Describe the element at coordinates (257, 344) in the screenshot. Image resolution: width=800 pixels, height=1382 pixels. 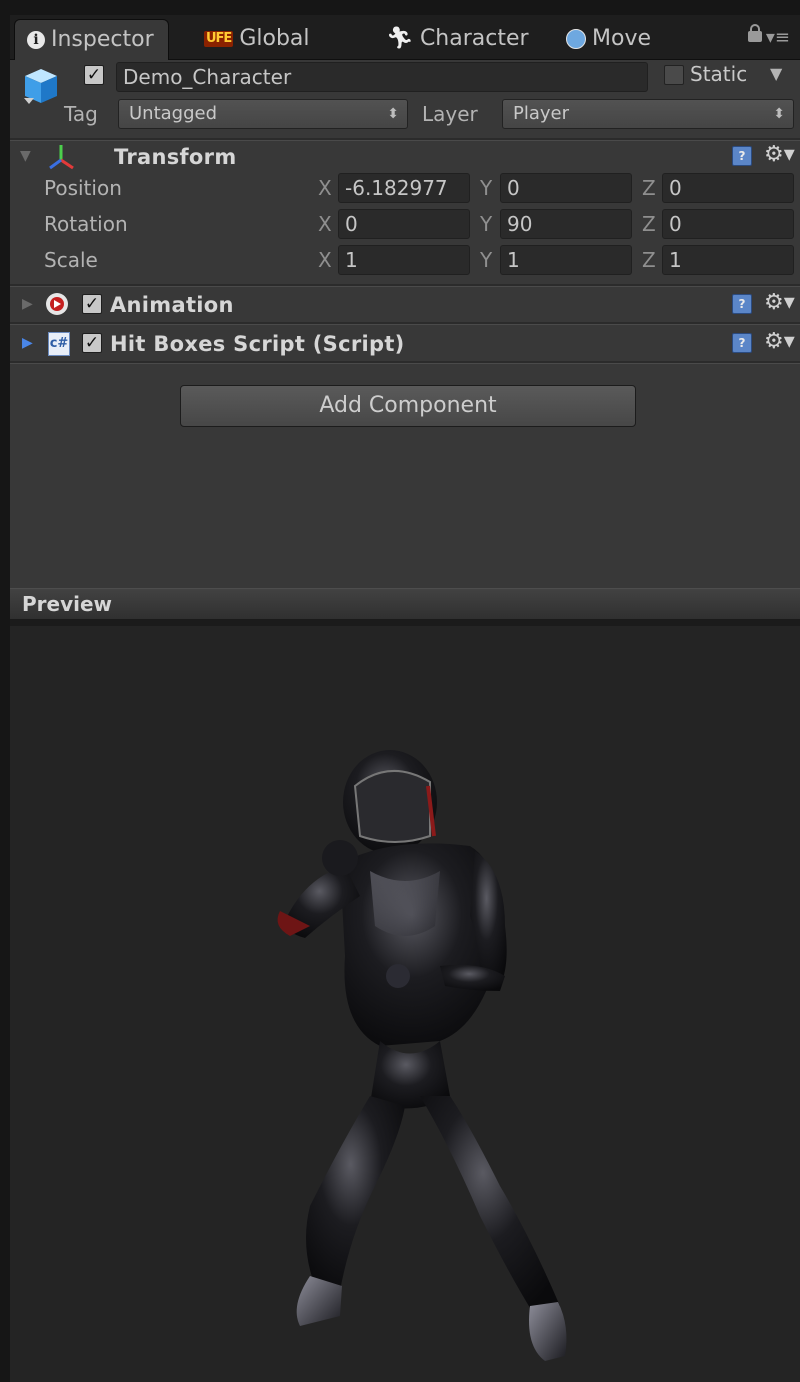
I see `hitboxes-script-title: Hit Boxes Script (Script)` at that location.